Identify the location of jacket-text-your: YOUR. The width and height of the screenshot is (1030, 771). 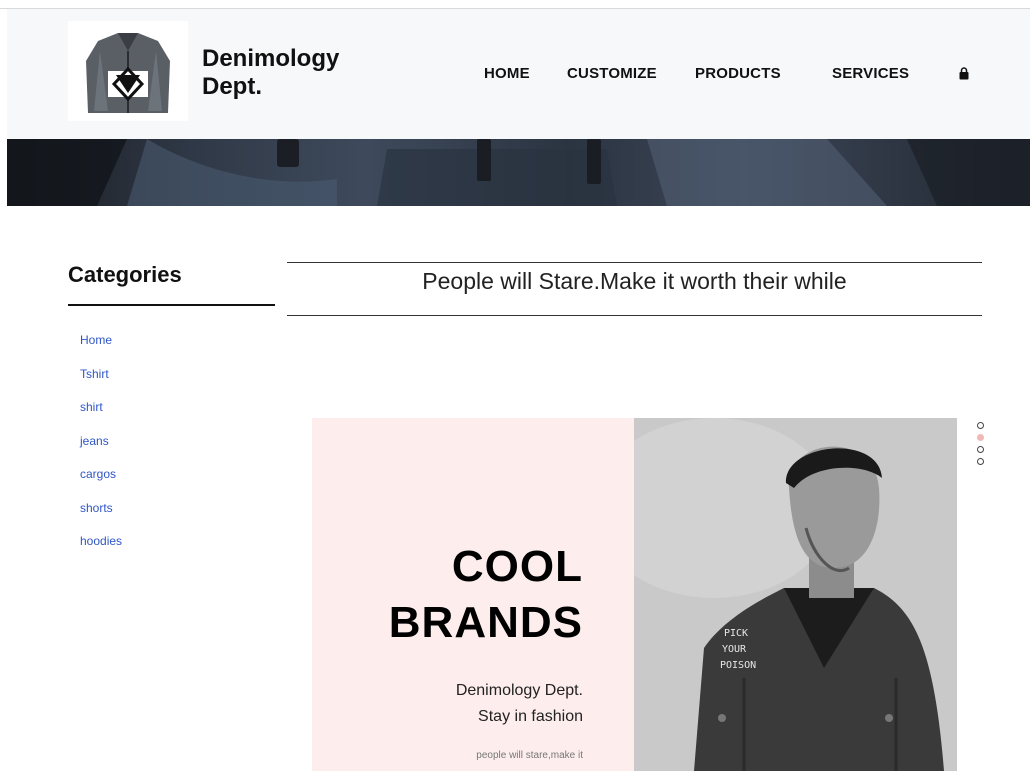
(734, 649).